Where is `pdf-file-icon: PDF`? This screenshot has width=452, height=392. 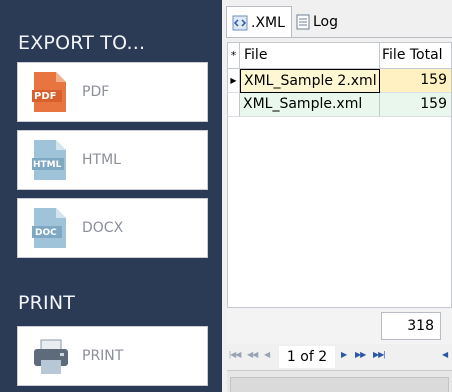
pdf-file-icon: PDF is located at coordinates (50, 92).